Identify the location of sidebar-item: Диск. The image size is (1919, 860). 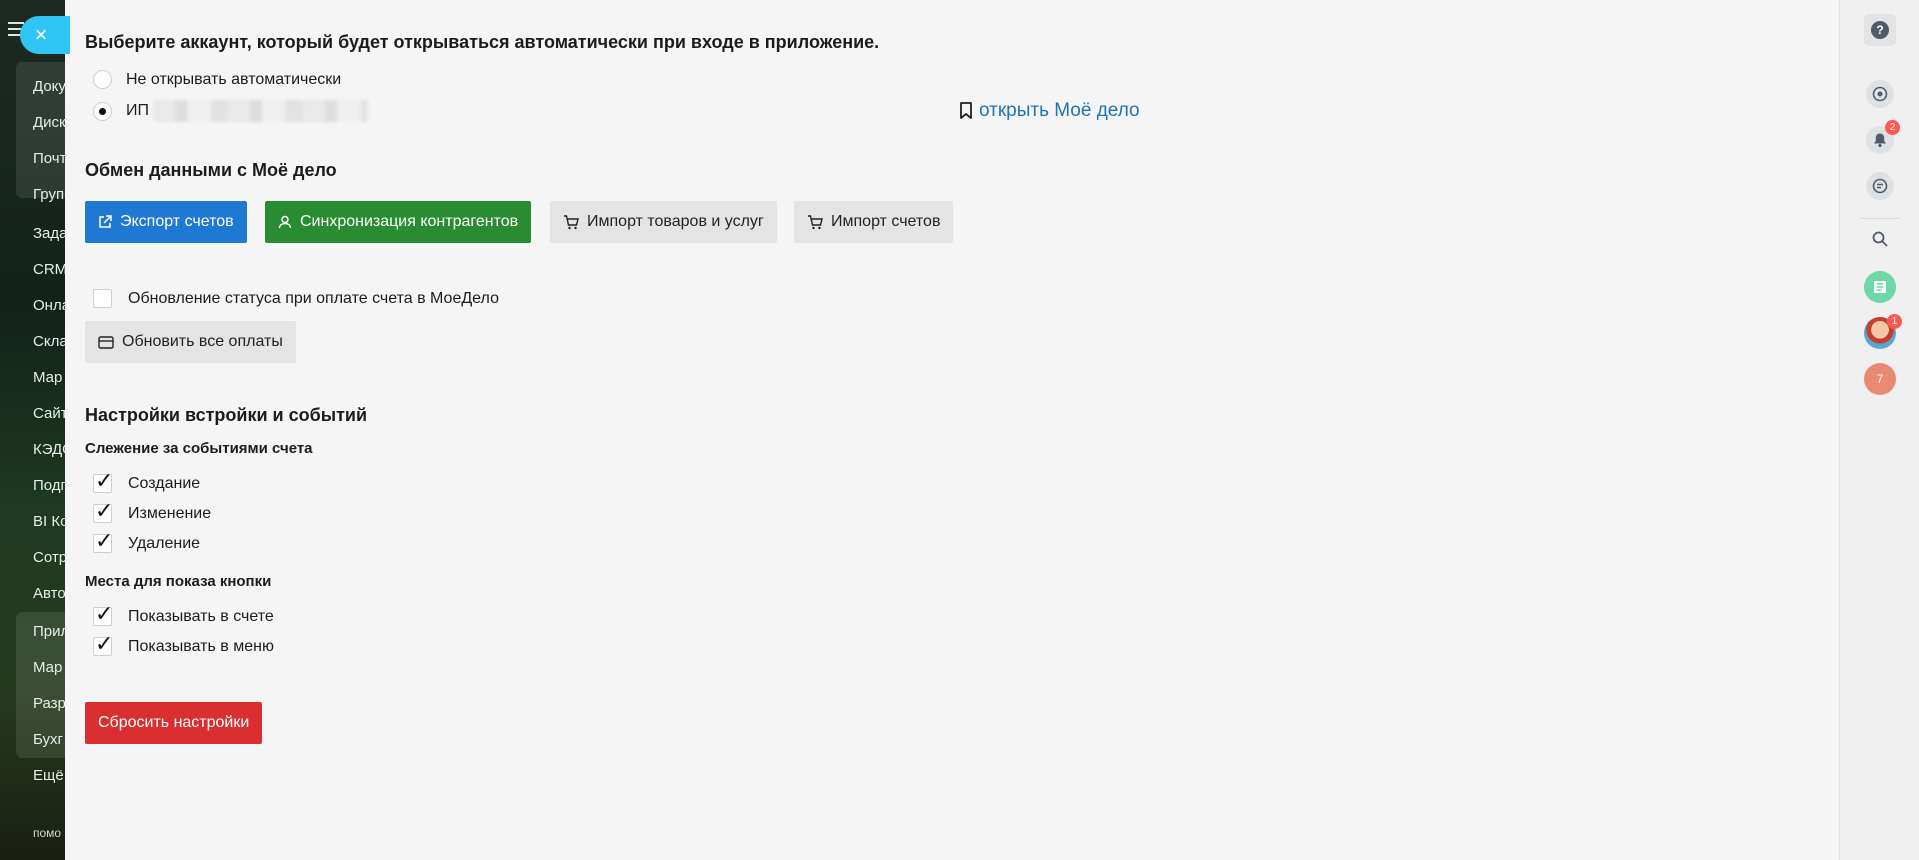
(49, 122).